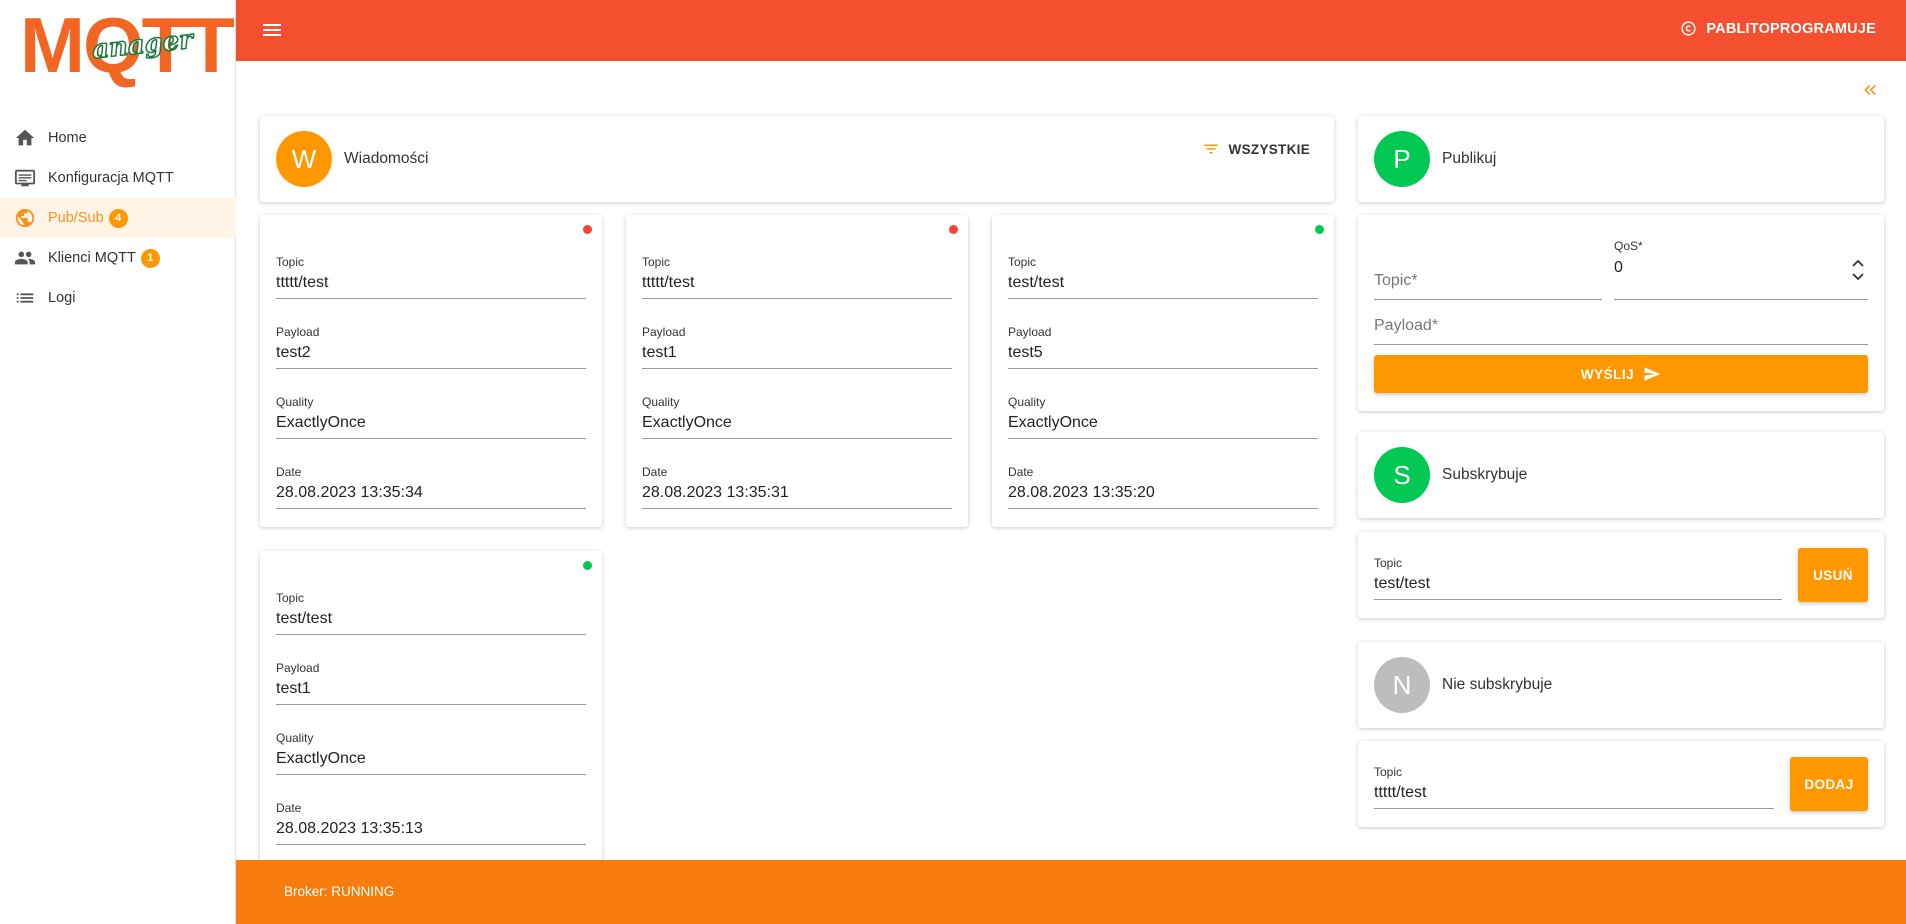 The height and width of the screenshot is (924, 1906). What do you see at coordinates (111, 178) in the screenshot?
I see `nav-item-label: Konfiguracja MQTT` at bounding box center [111, 178].